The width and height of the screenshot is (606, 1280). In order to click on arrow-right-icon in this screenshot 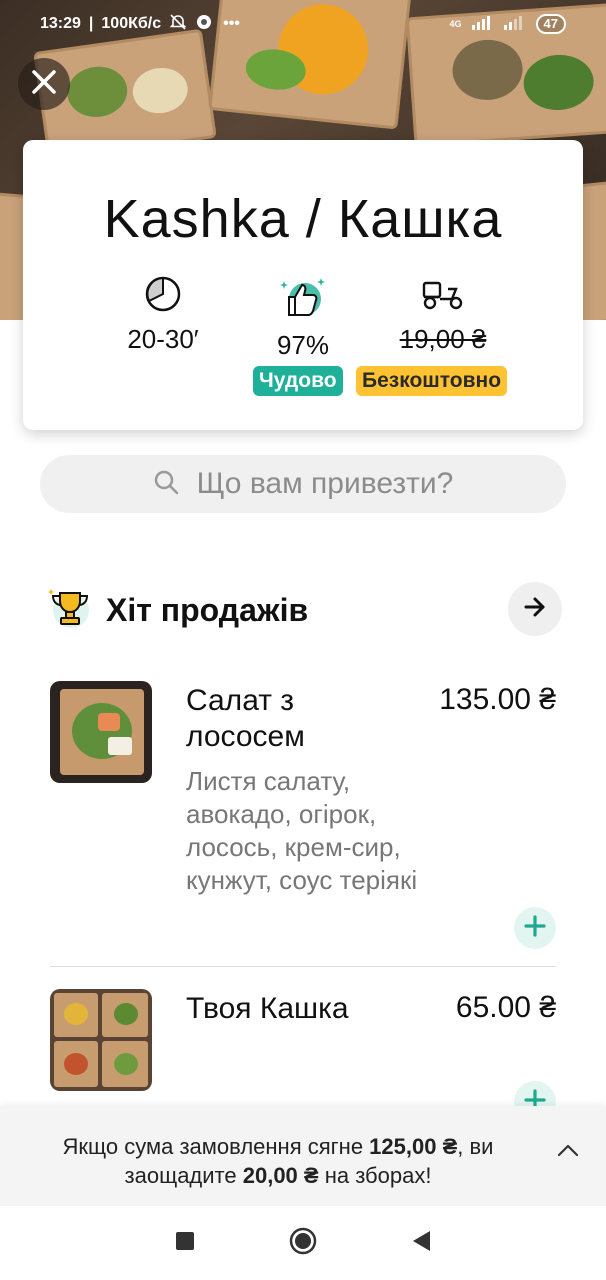, I will do `click(535, 609)`.